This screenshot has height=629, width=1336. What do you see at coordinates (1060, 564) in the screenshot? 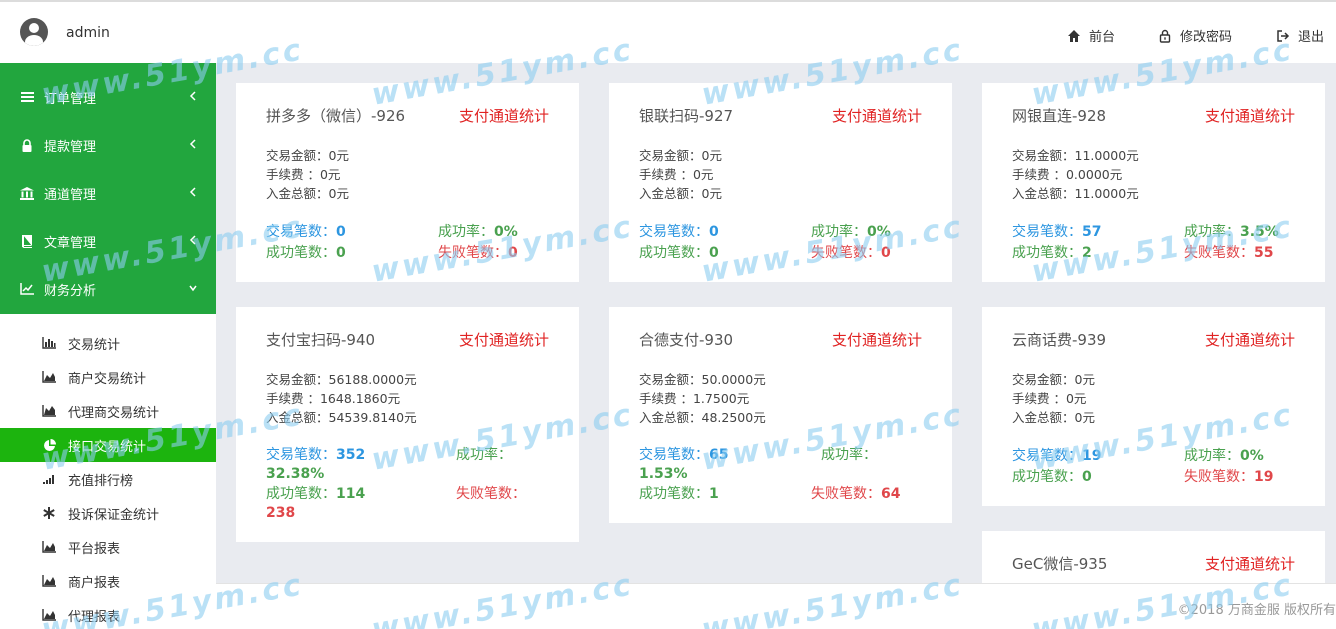
I see `channel-title: GeC微信-935` at bounding box center [1060, 564].